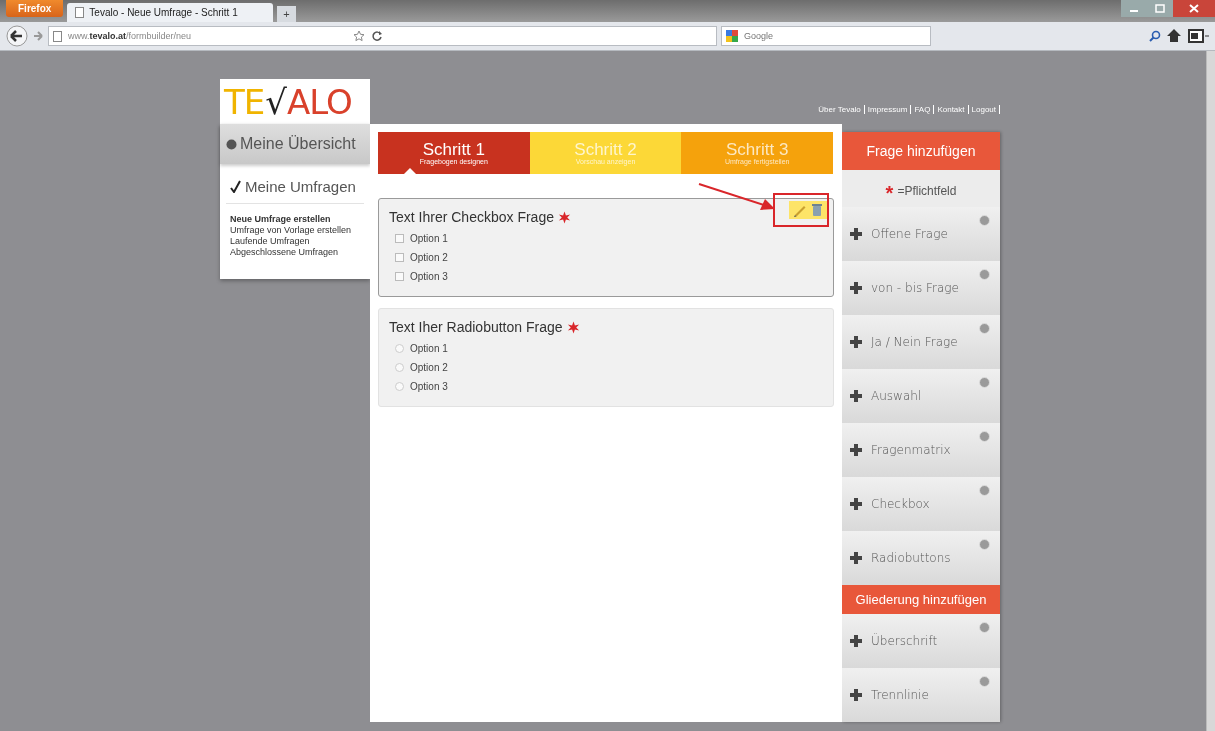 This screenshot has width=1215, height=731. Describe the element at coordinates (130, 36) in the screenshot. I see `url-text: www.tevalo.at/formbuilder/neu` at that location.